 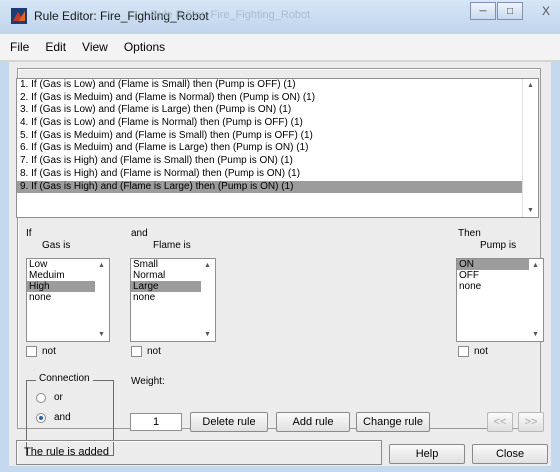 What do you see at coordinates (68, 300) in the screenshot?
I see `gas-listbox: Low Meduim High none ▲ ▼` at bounding box center [68, 300].